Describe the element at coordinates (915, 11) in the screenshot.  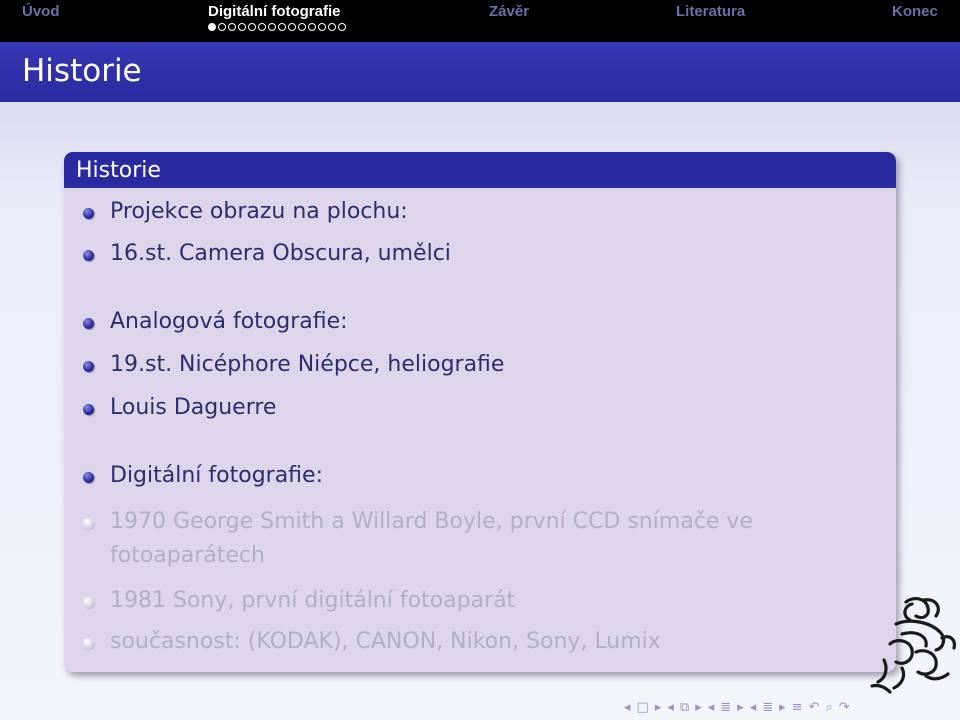
I see `nav-section-konec: Konec` at that location.